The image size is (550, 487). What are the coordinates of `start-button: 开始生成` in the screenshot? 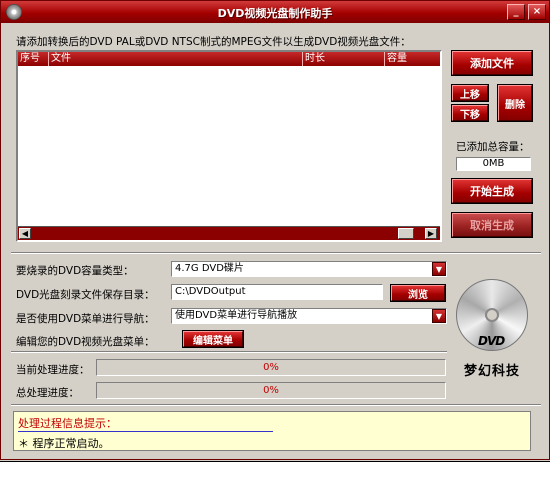 It's located at (492, 191).